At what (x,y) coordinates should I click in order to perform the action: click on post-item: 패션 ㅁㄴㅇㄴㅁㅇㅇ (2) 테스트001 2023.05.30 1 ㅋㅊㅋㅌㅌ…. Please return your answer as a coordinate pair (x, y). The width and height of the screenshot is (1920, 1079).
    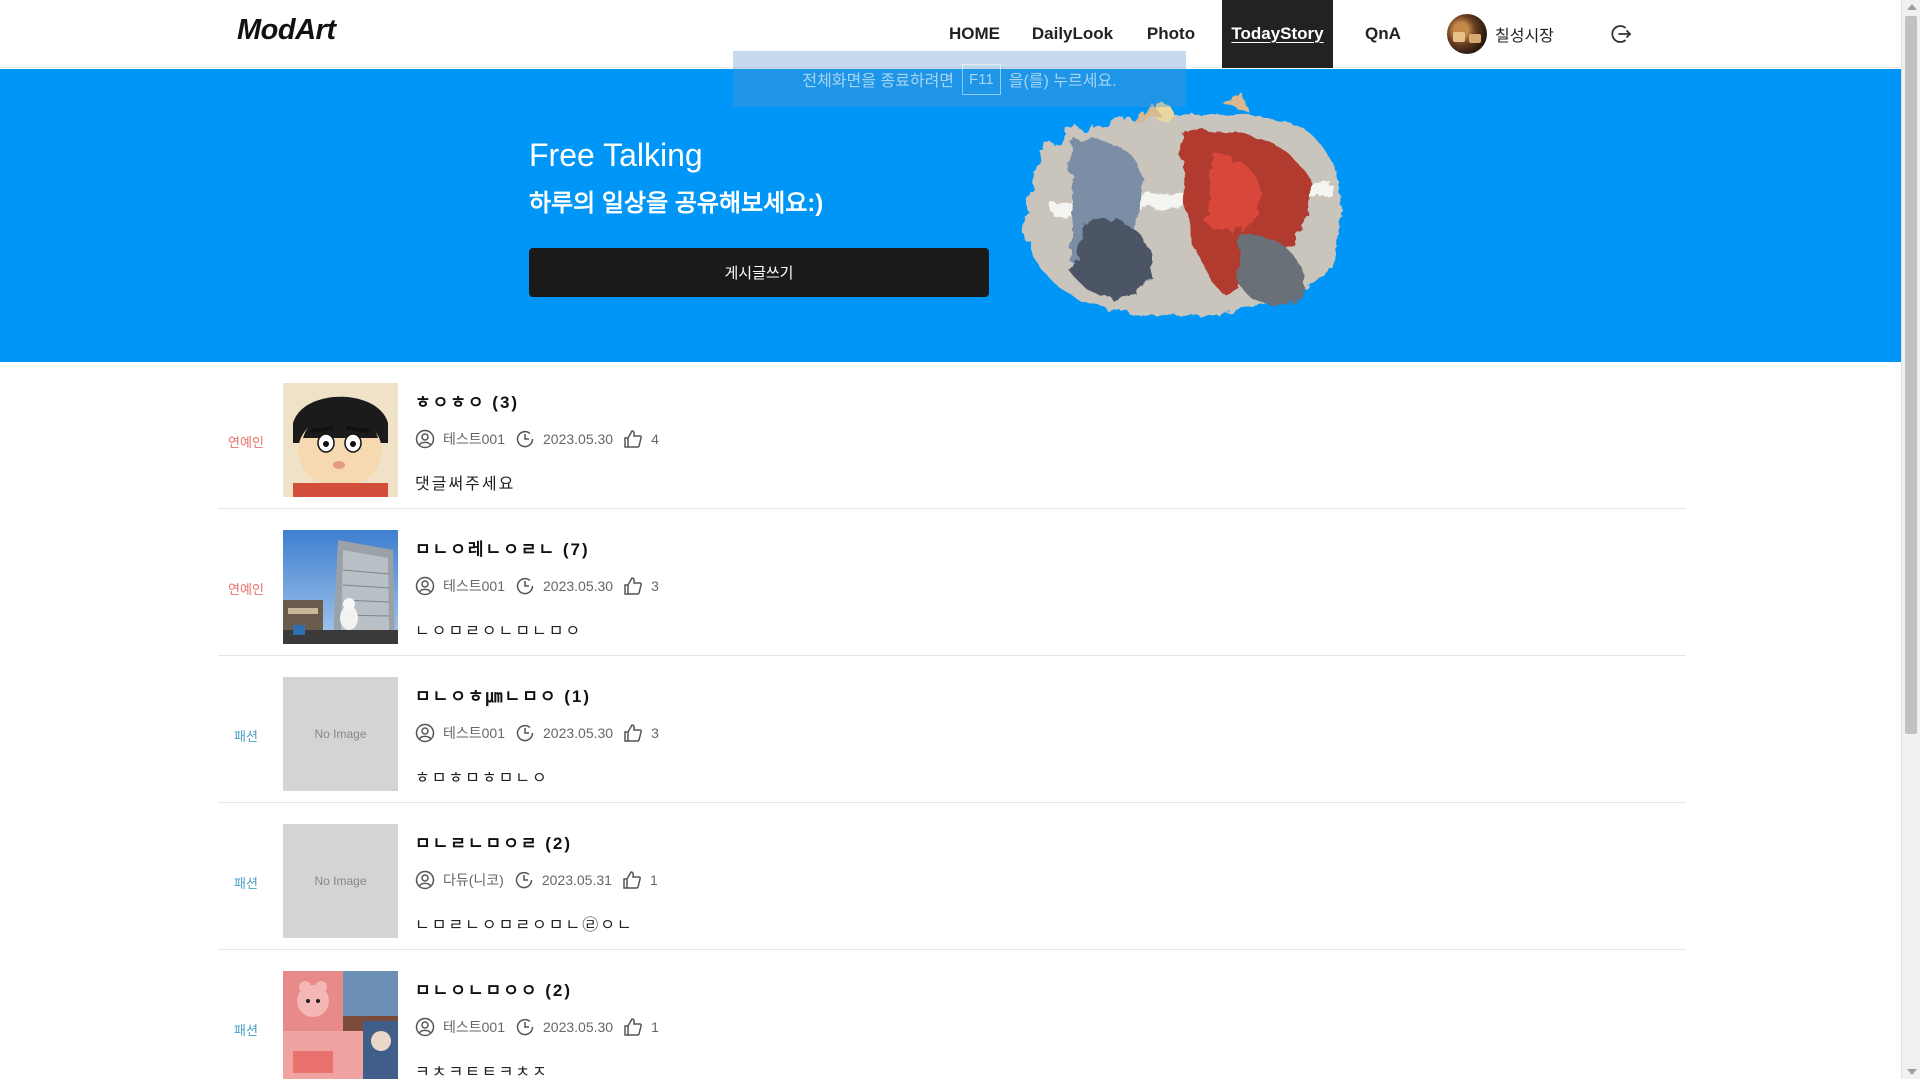
    Looking at the image, I should click on (952, 1014).